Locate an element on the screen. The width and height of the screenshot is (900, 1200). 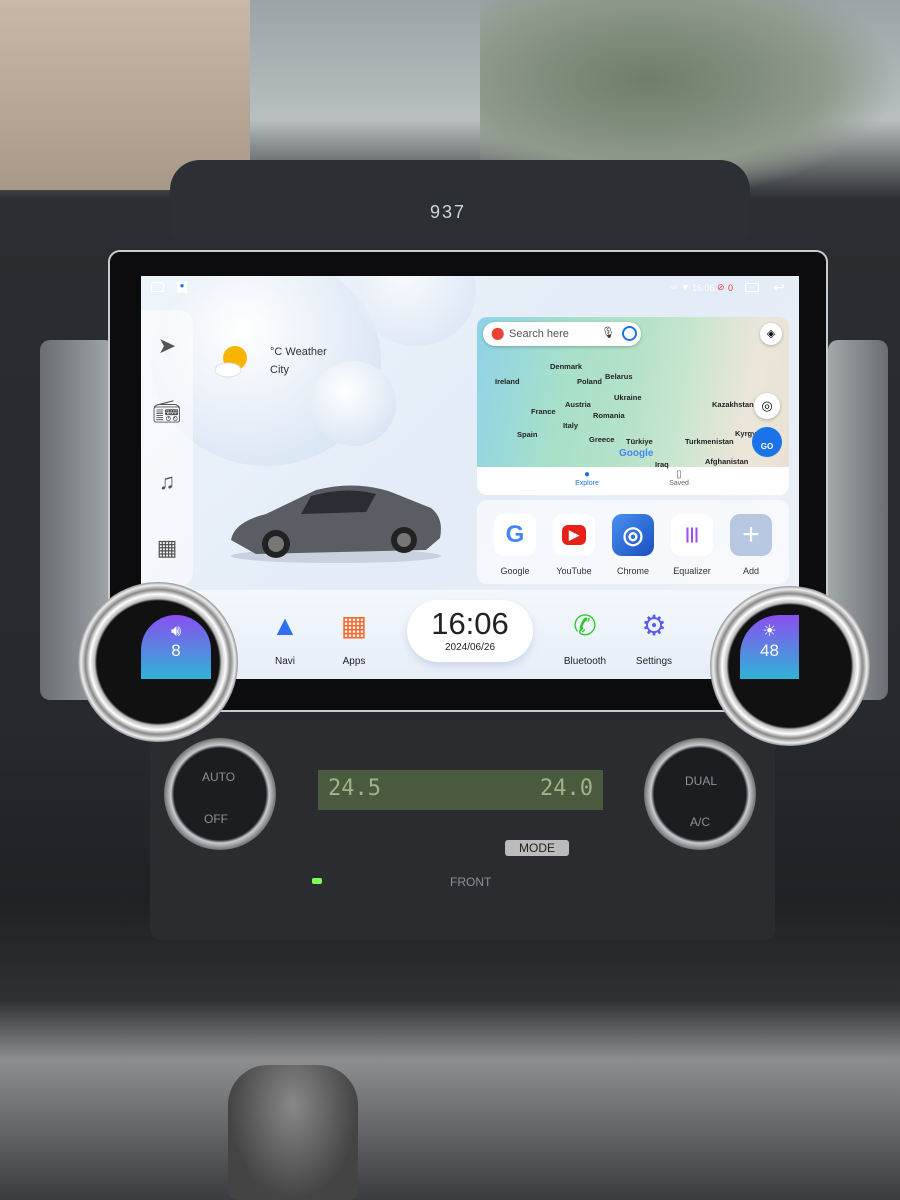
account-icon is located at coordinates (629, 333).